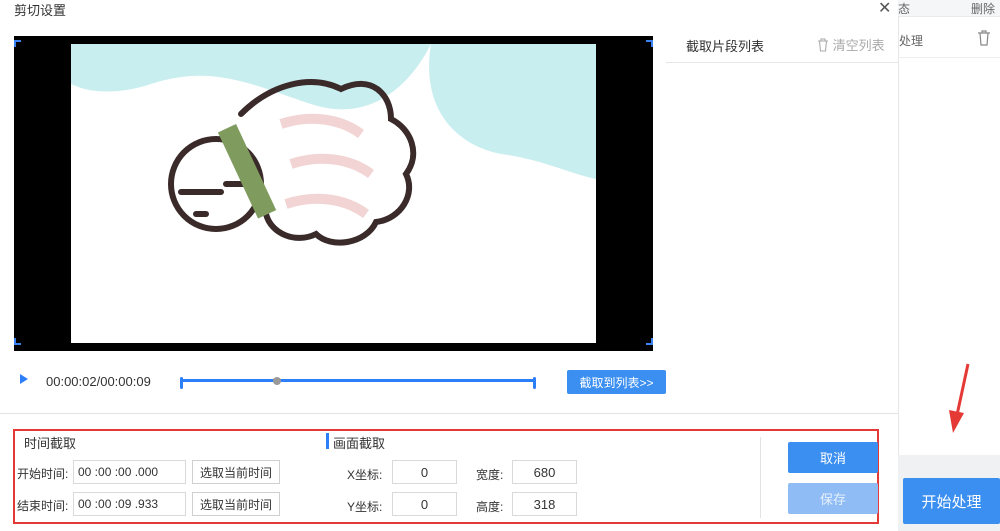 The image size is (1000, 531). What do you see at coordinates (490, 507) in the screenshot?
I see `height-label: 高度:` at bounding box center [490, 507].